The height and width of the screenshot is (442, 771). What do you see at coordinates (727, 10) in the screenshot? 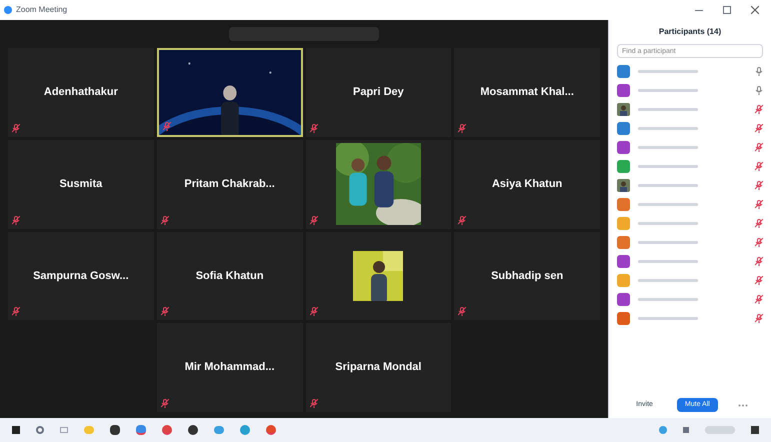
I see `maximize-icon` at bounding box center [727, 10].